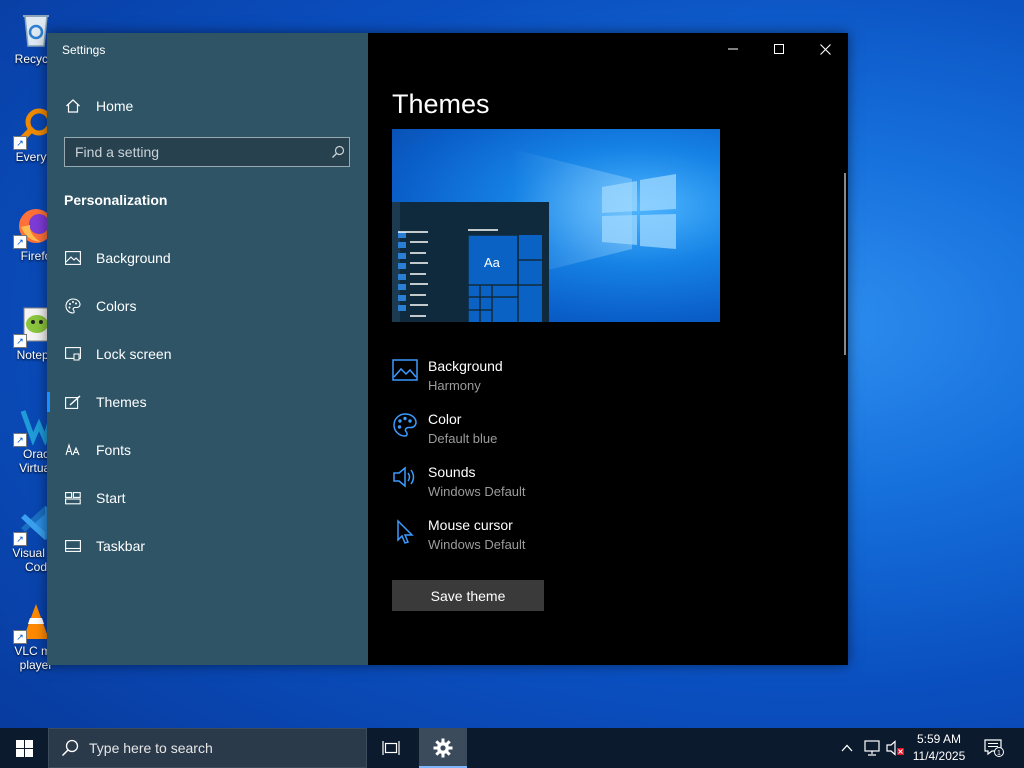 This screenshot has width=1024, height=768. What do you see at coordinates (207, 546) in the screenshot?
I see `sidebar-item-taskbar: Taskbar` at bounding box center [207, 546].